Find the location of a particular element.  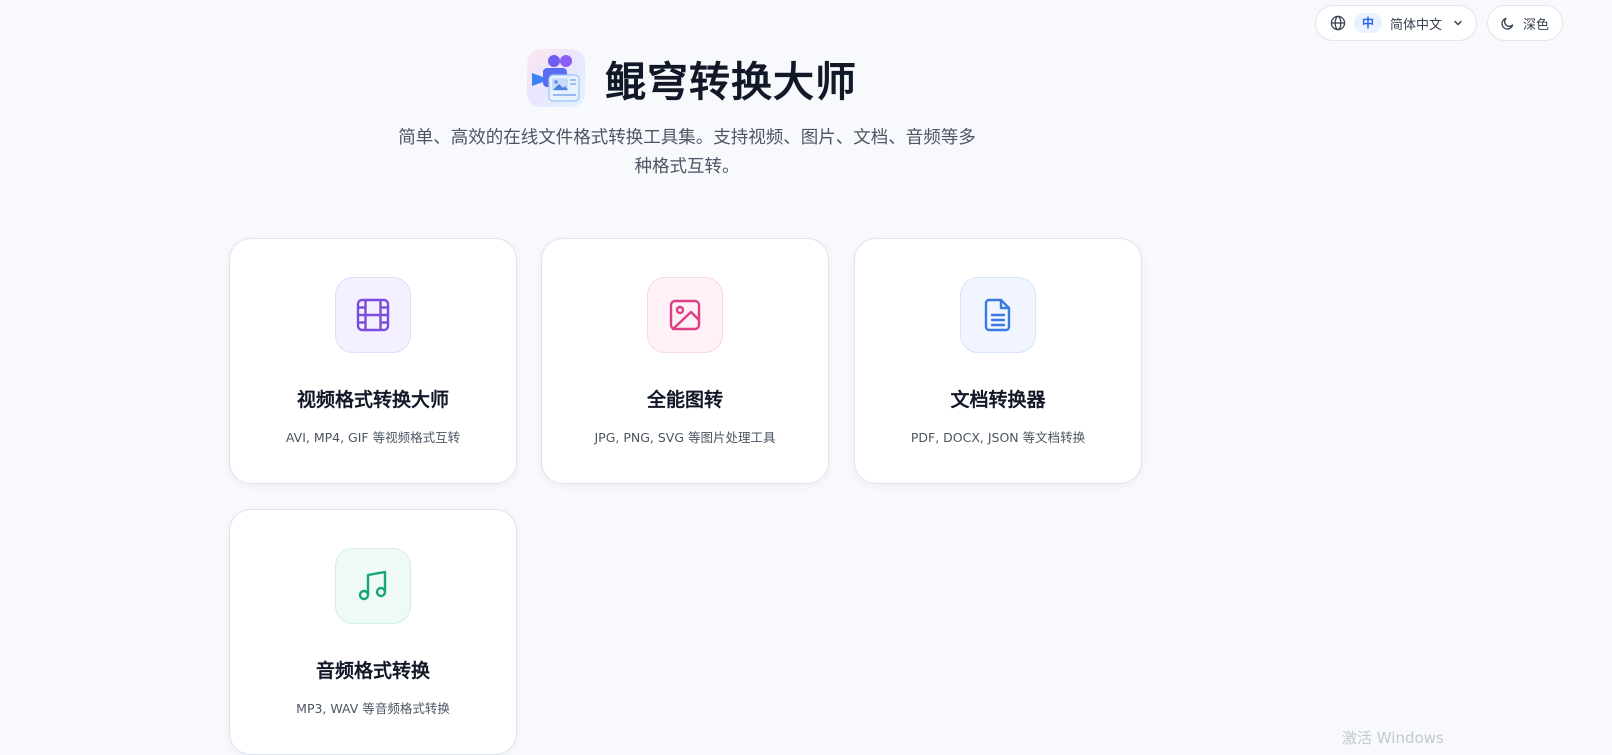

language-label: 简体中文 is located at coordinates (1416, 25).